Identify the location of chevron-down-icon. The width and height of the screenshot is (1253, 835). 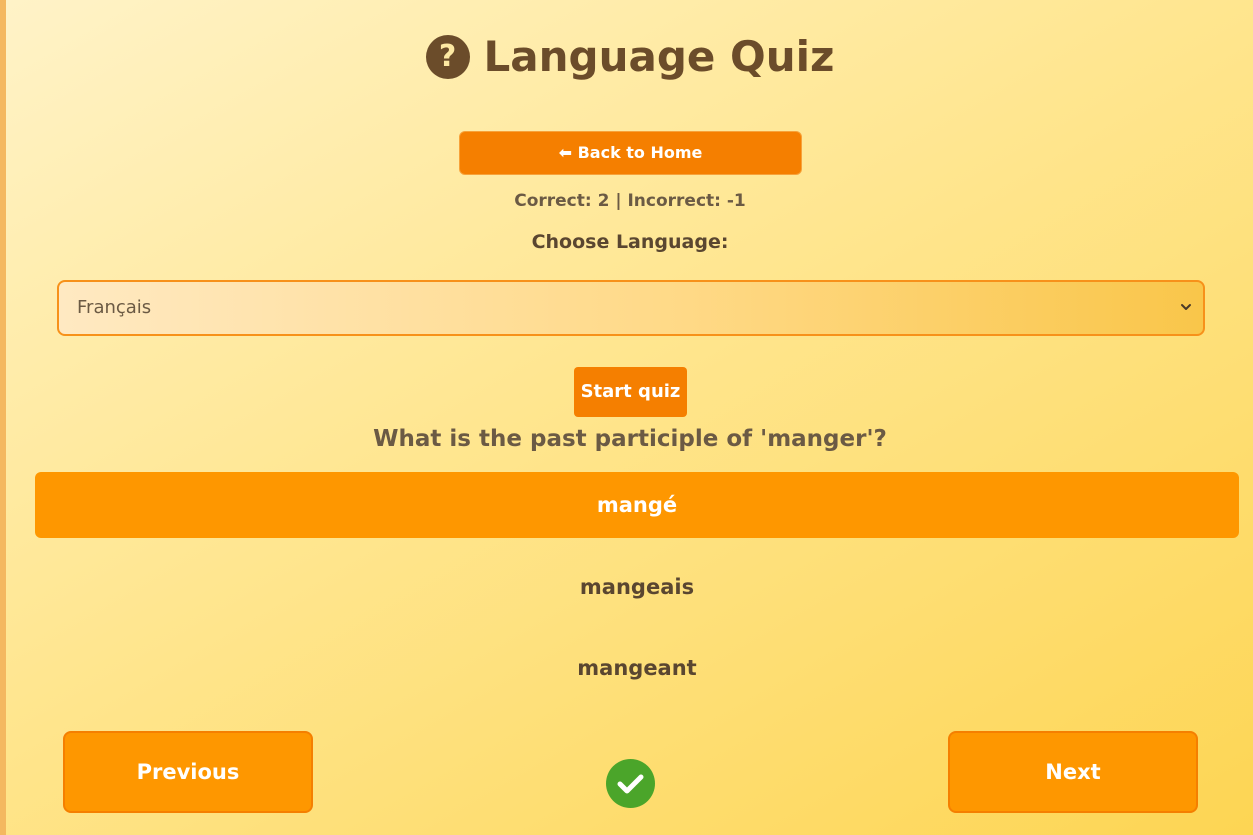
(1186, 307).